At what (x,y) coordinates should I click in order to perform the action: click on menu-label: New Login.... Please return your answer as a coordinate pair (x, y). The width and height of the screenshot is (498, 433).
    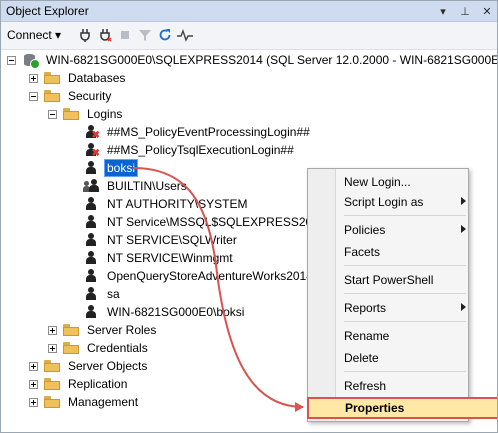
    Looking at the image, I should click on (377, 182).